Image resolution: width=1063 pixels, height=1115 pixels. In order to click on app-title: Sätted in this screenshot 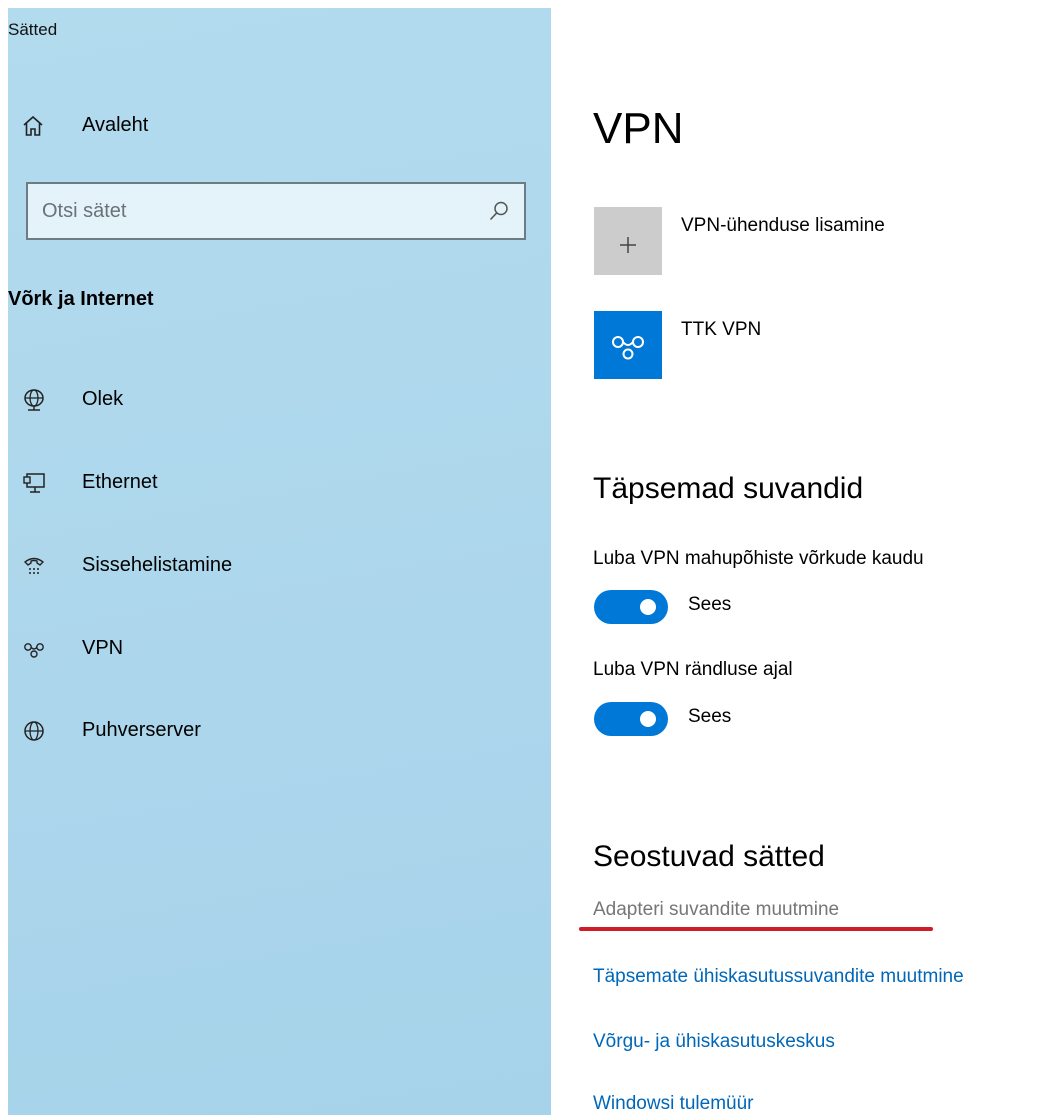, I will do `click(33, 29)`.